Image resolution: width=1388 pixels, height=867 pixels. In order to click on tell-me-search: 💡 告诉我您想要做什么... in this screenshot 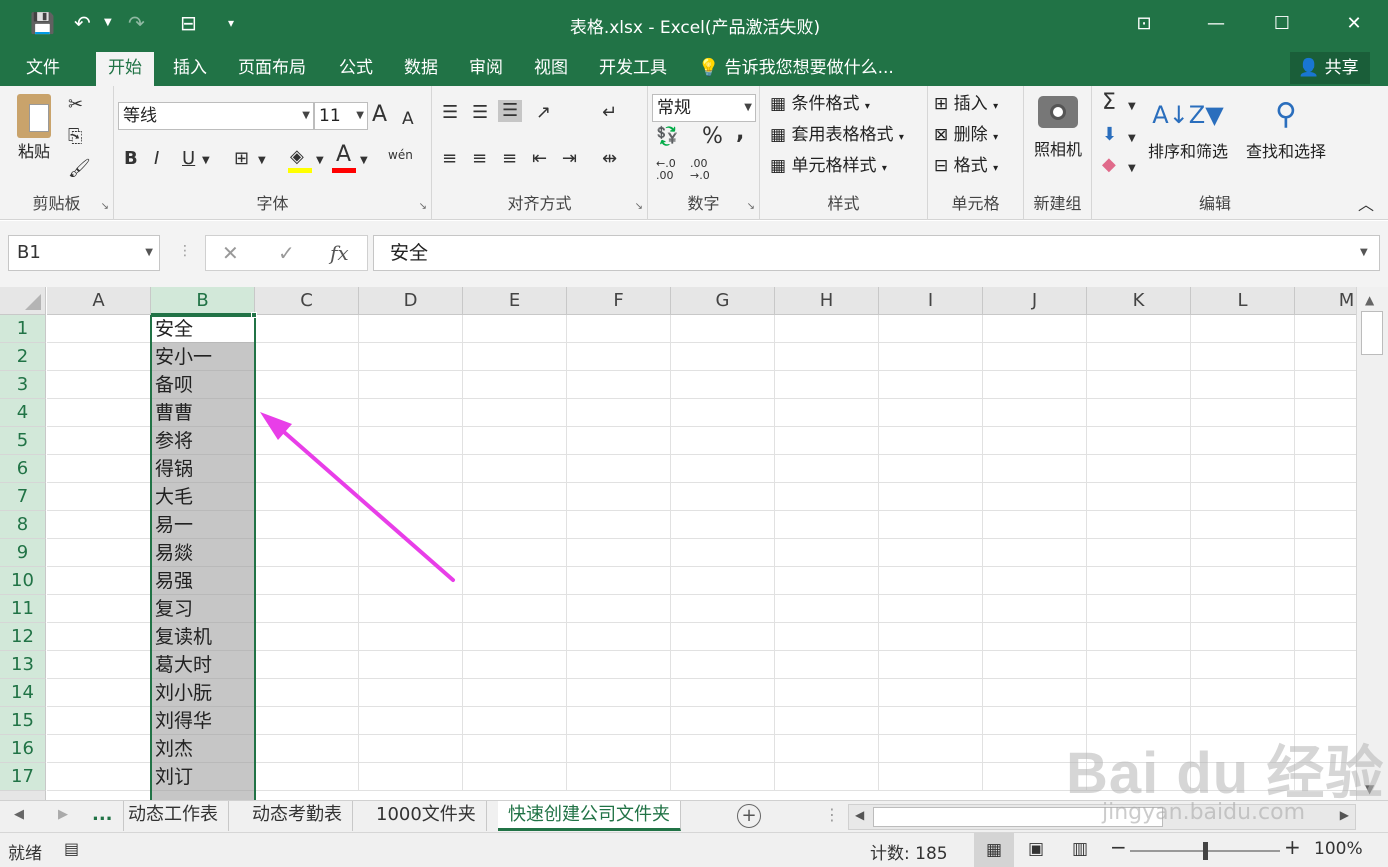, I will do `click(796, 68)`.